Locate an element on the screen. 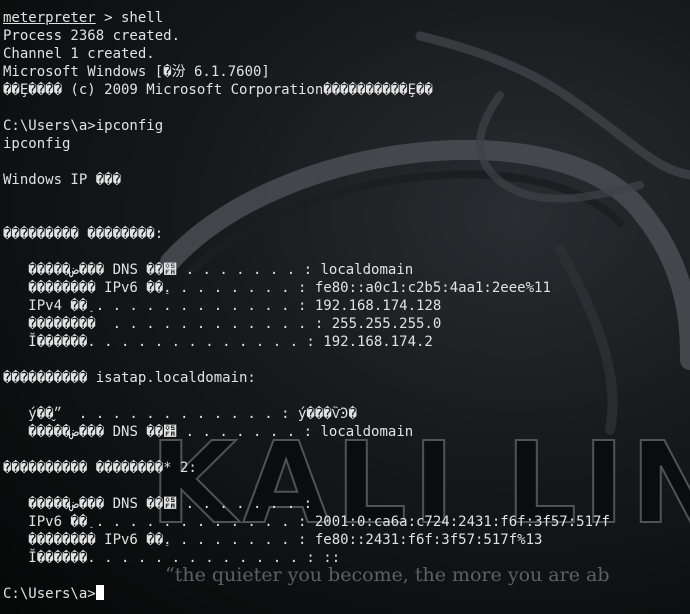 This screenshot has width=690, height=614. terminal-line: Microsoft Windows [�汾 6.1.7600] is located at coordinates (306, 72).